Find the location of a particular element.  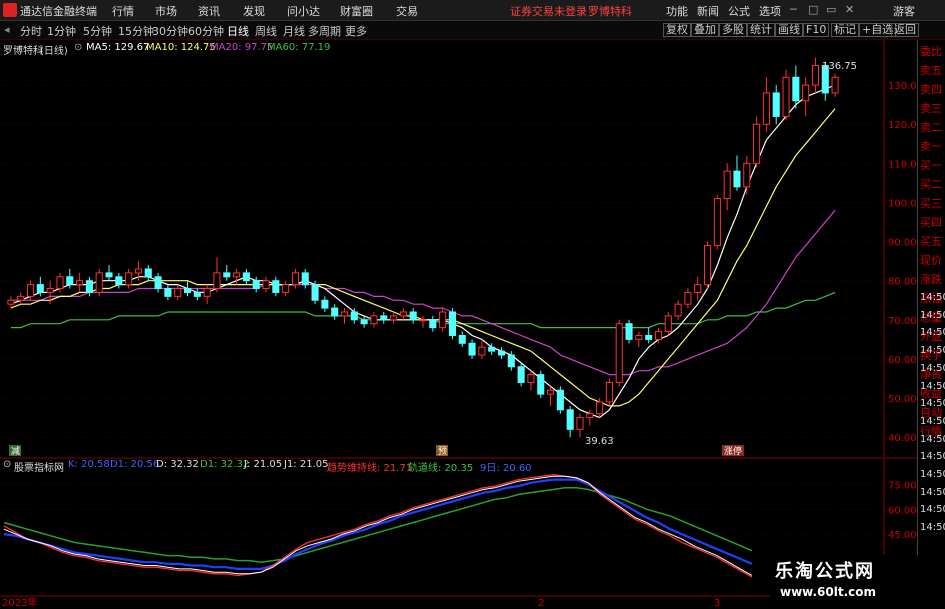

menu-xiaoda: 问小达 is located at coordinates (303, 11).